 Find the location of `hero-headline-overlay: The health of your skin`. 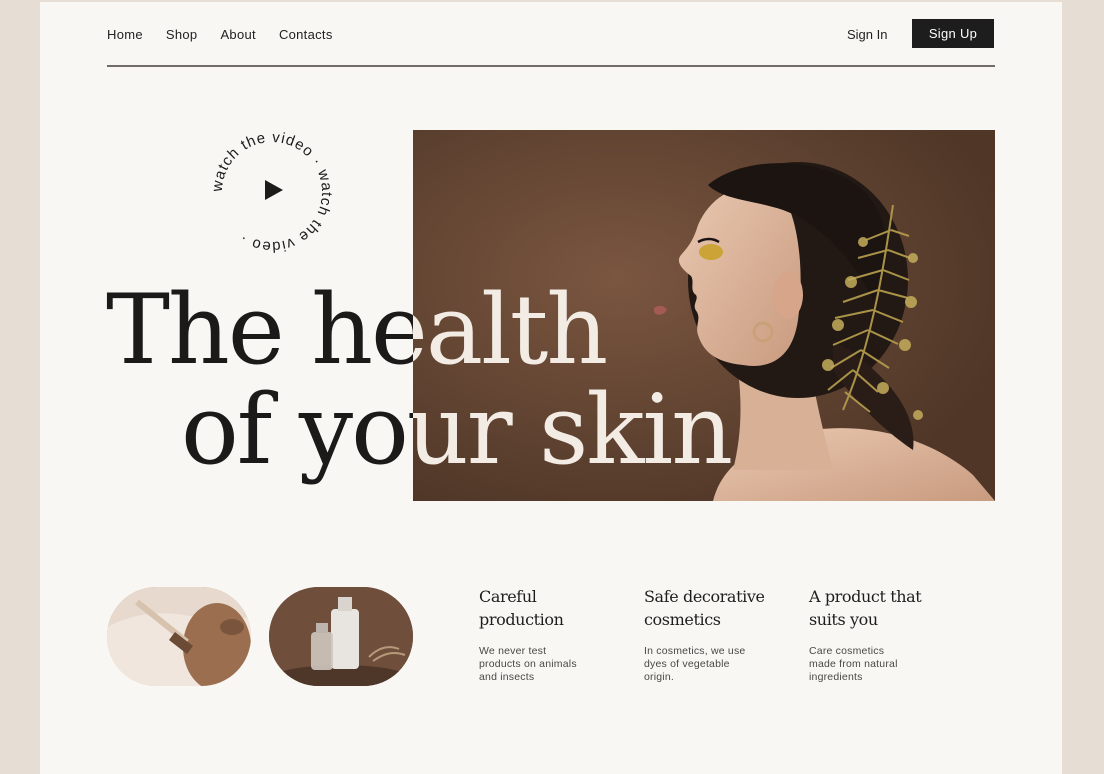

hero-headline-overlay: The health of your skin is located at coordinates (609, 380).